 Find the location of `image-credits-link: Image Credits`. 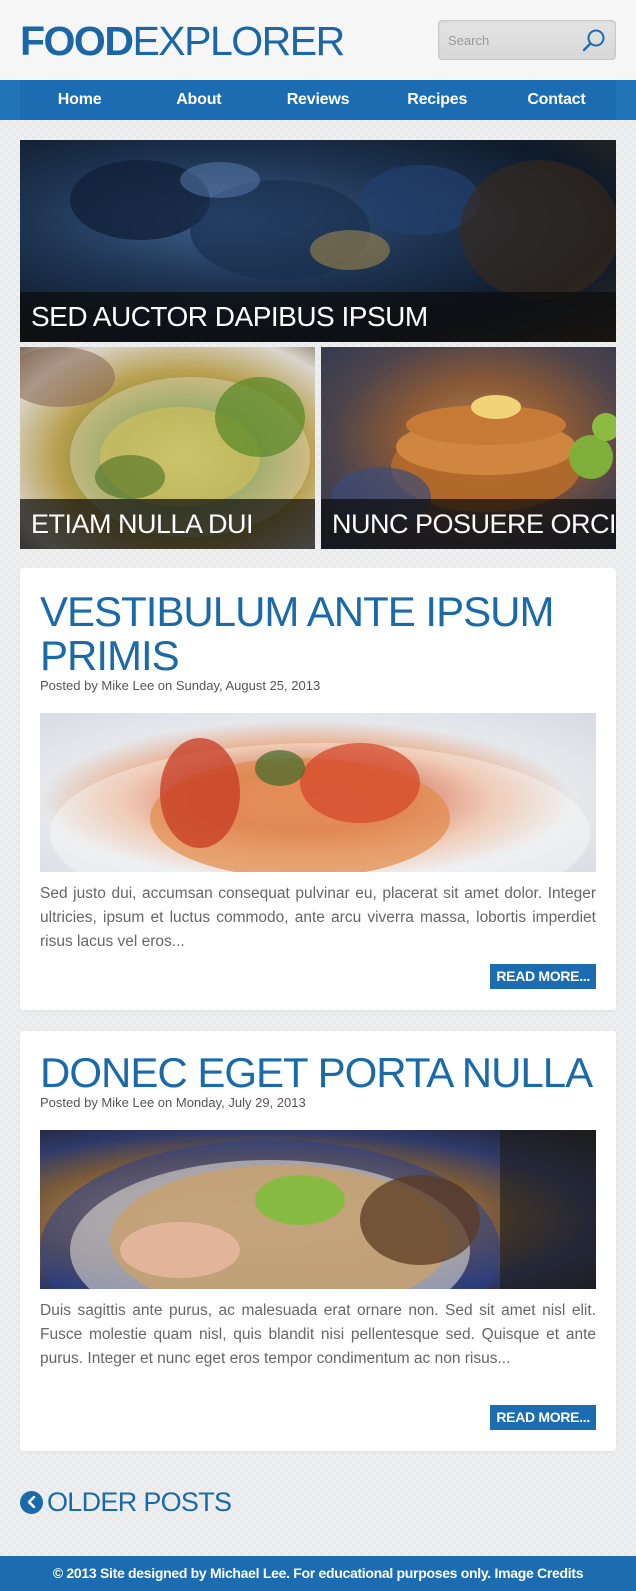

image-credits-link: Image Credits is located at coordinates (539, 1573).